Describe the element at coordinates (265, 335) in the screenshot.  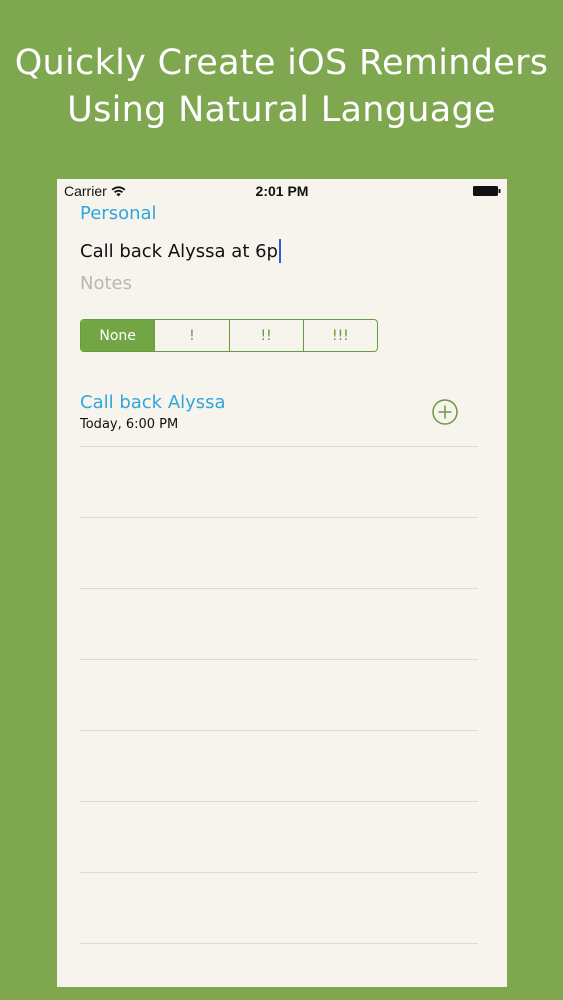
I see `priority-medium-segment: !!` at that location.